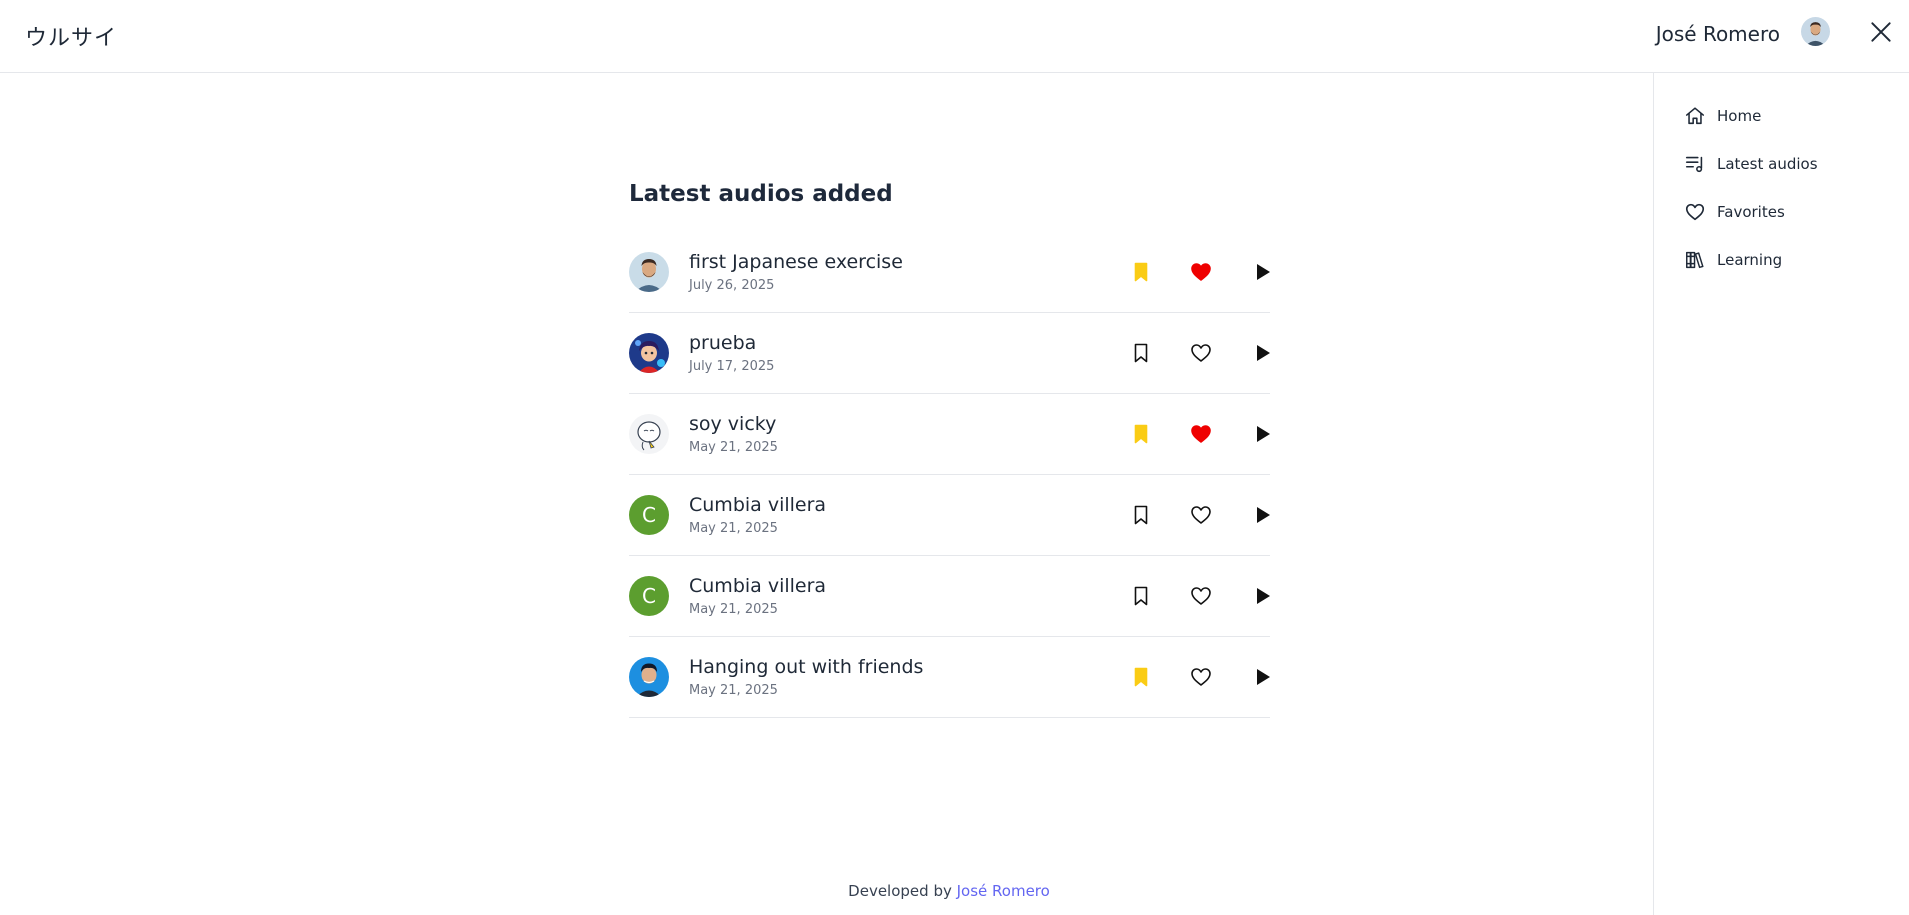  What do you see at coordinates (1003, 891) in the screenshot?
I see `developer-link: José Romero` at bounding box center [1003, 891].